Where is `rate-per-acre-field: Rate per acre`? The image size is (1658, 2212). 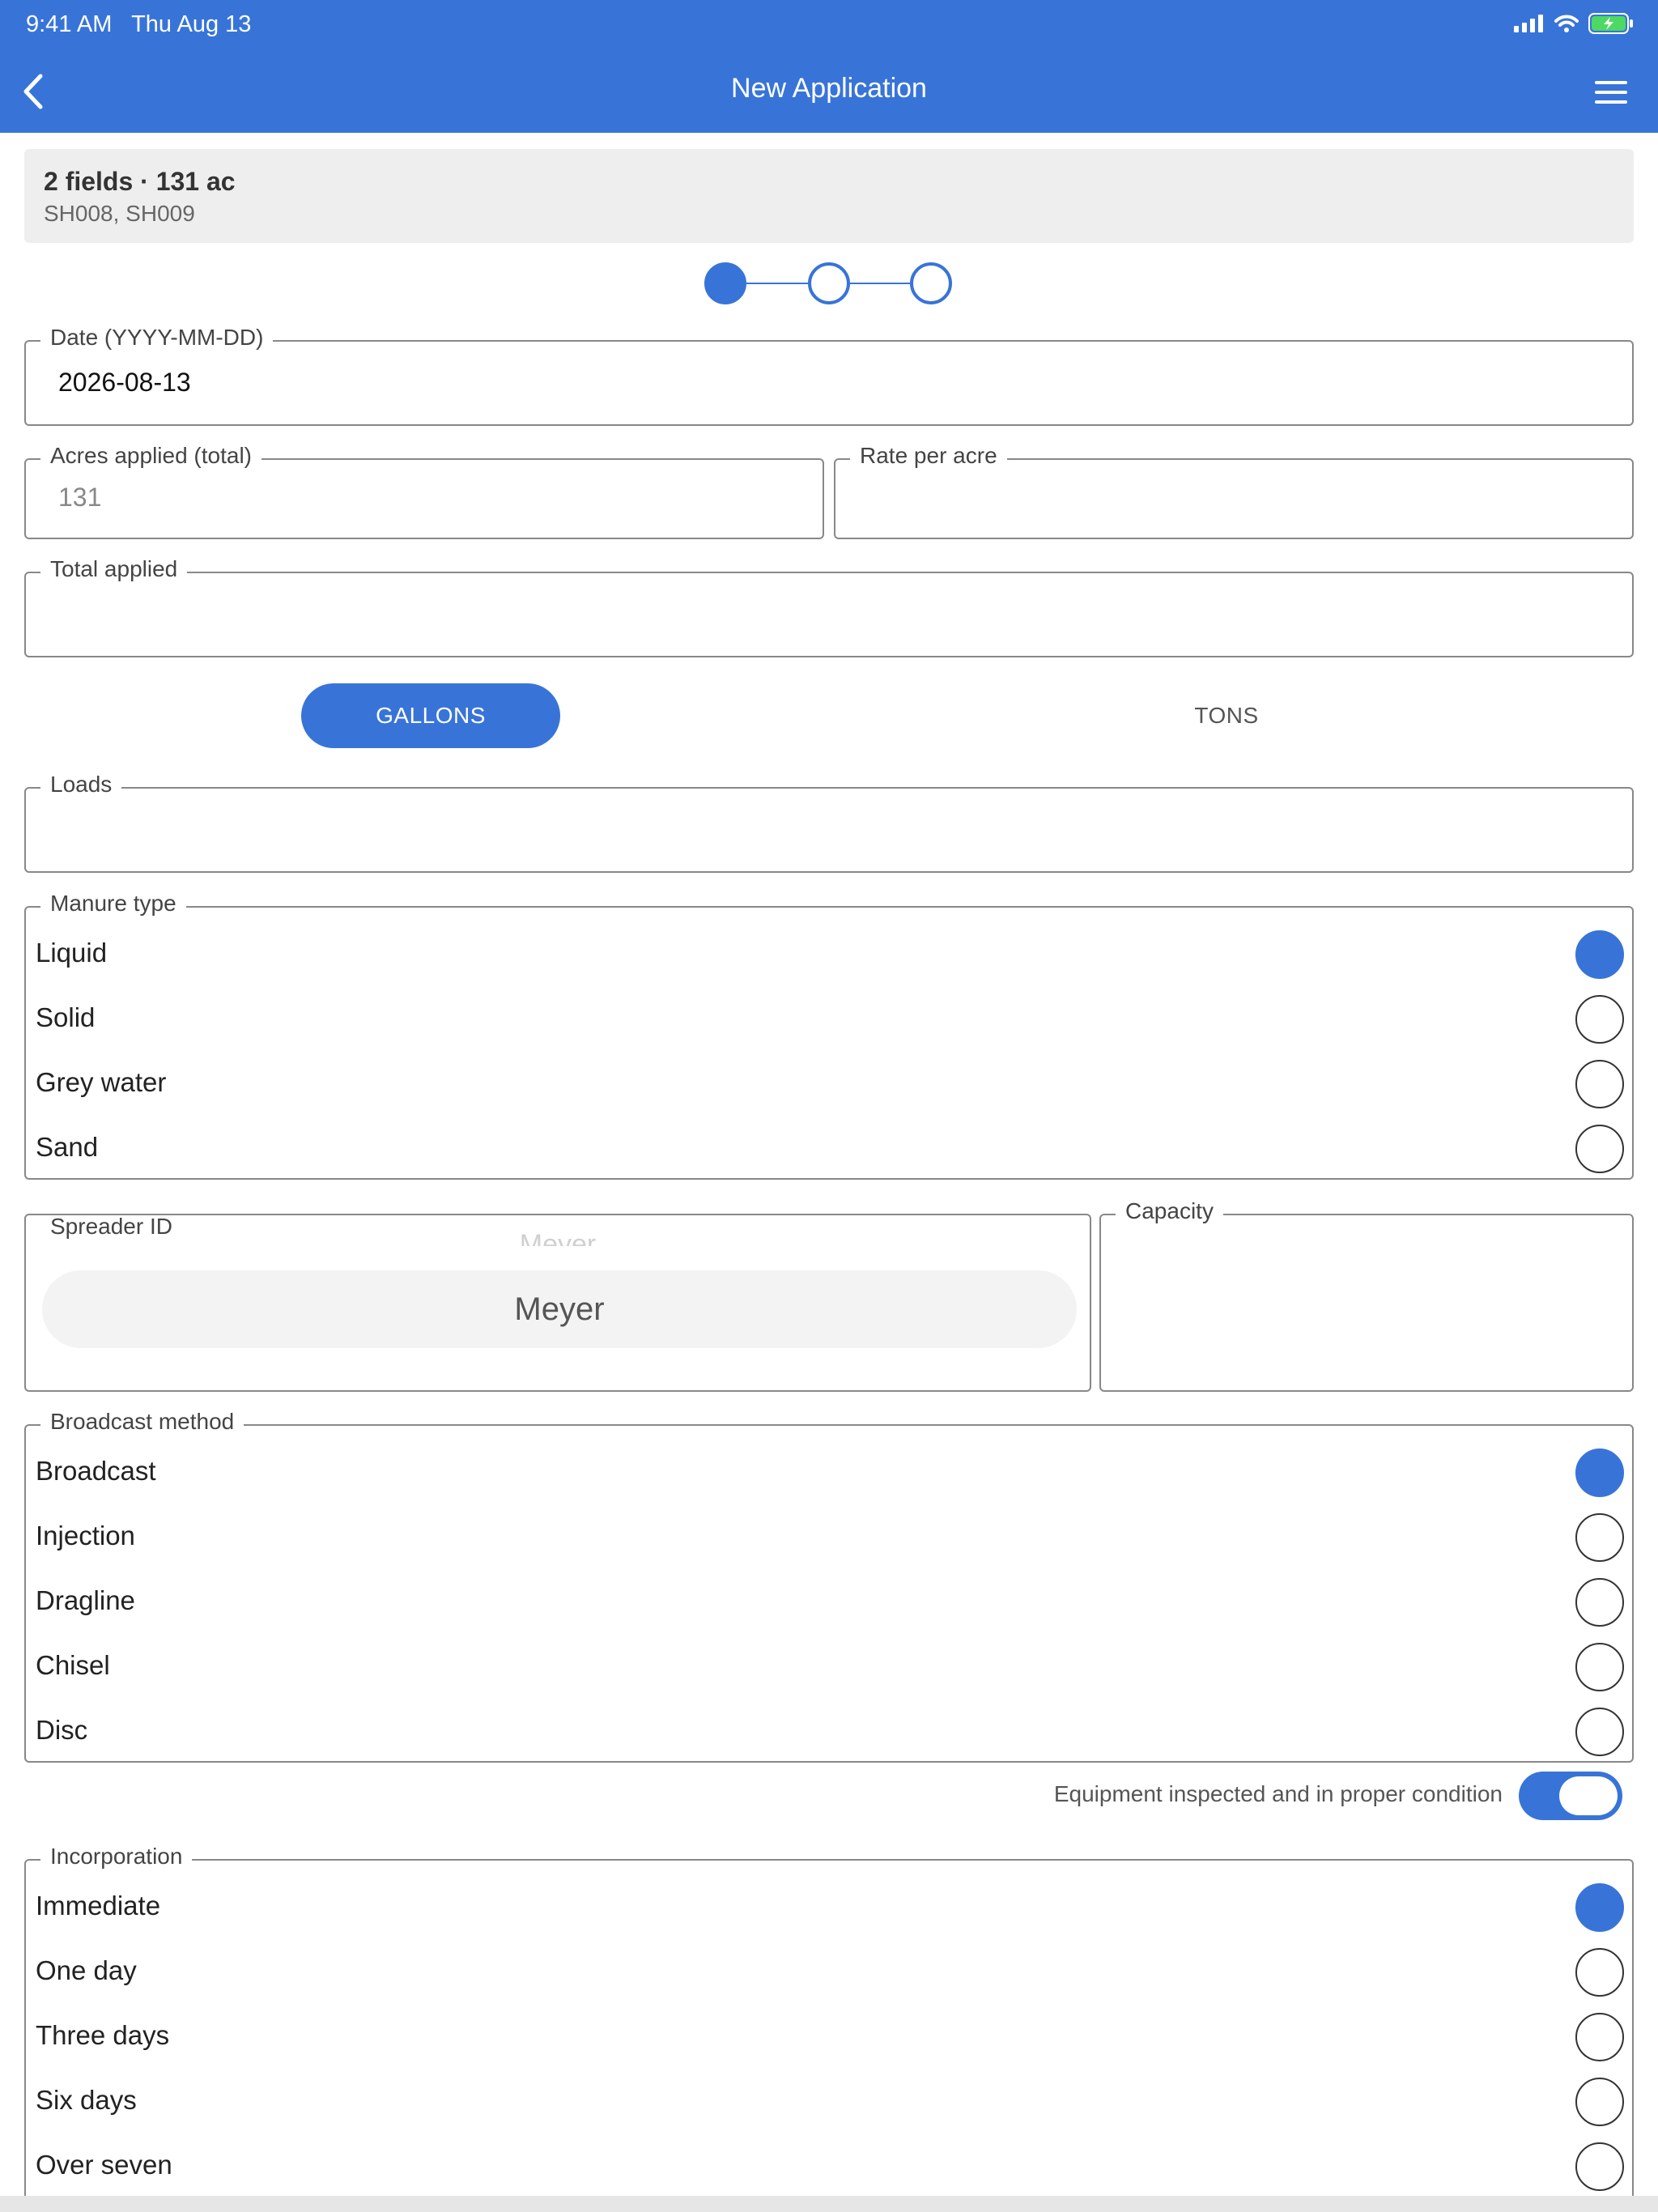 rate-per-acre-field: Rate per acre is located at coordinates (1234, 491).